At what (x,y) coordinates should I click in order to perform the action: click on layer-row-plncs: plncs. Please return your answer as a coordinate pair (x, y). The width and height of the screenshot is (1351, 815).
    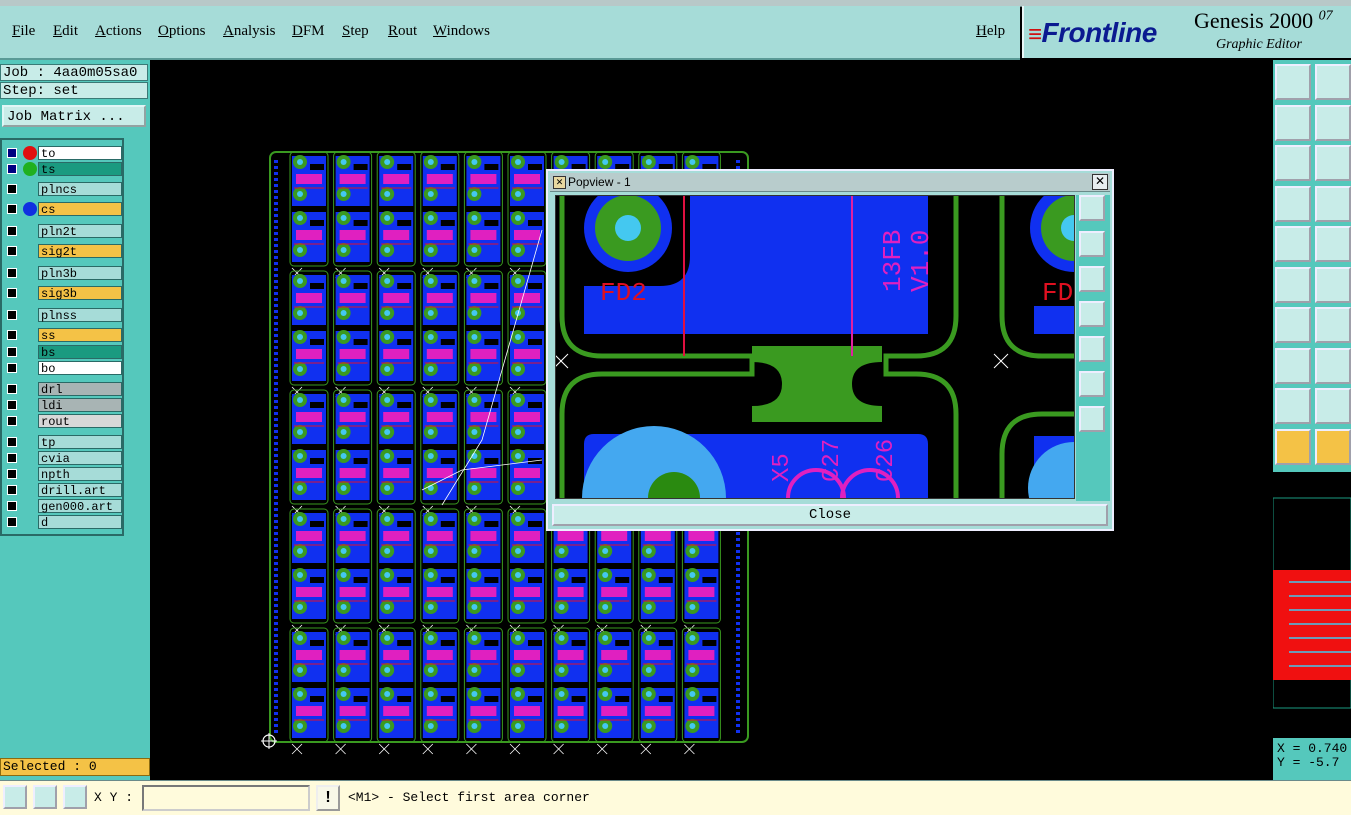
    Looking at the image, I should click on (63, 189).